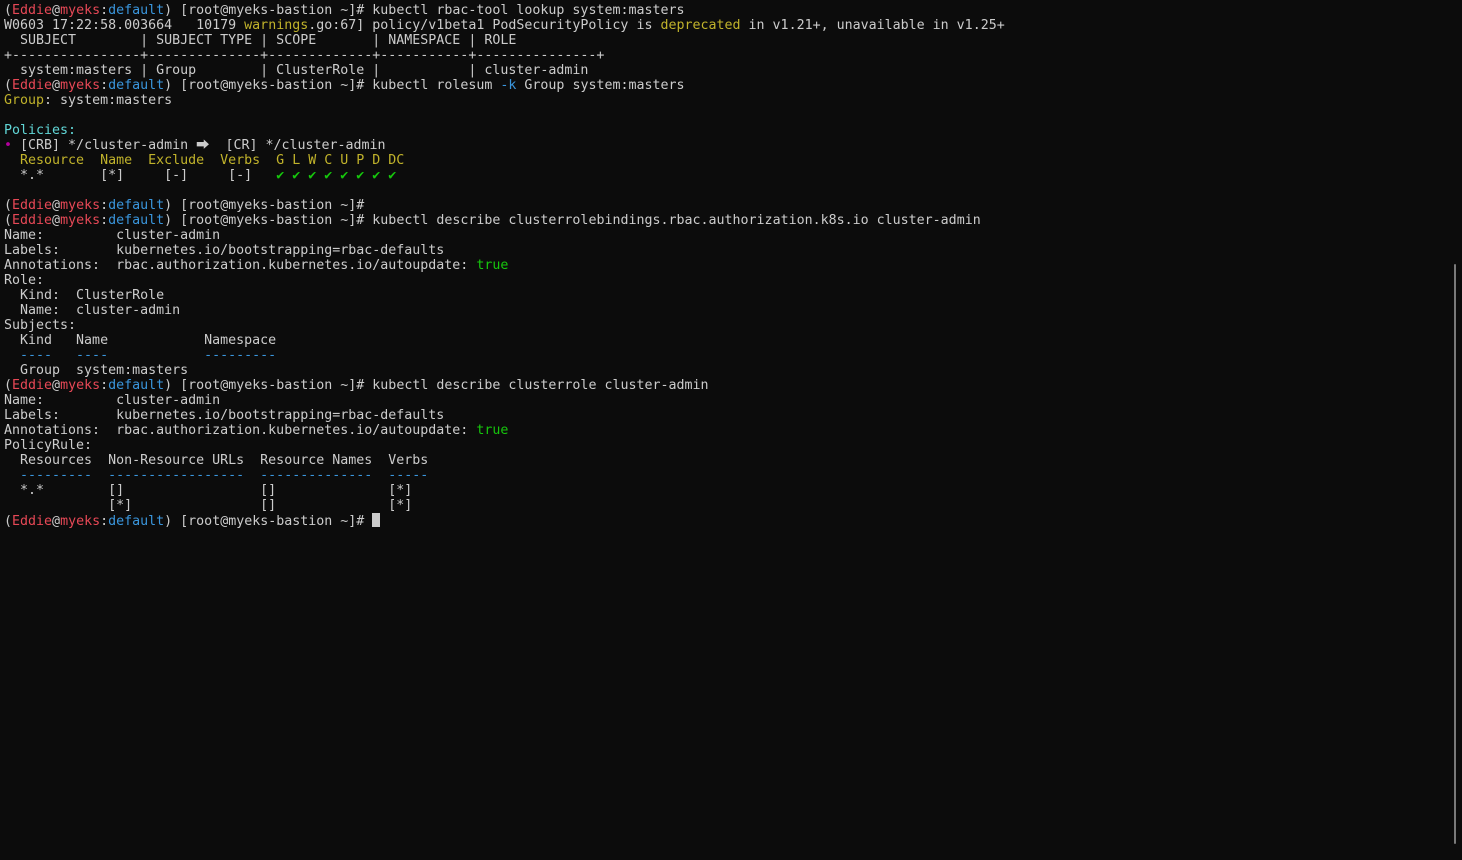 The width and height of the screenshot is (1462, 860). Describe the element at coordinates (508, 85) in the screenshot. I see `command-flag: -k` at that location.